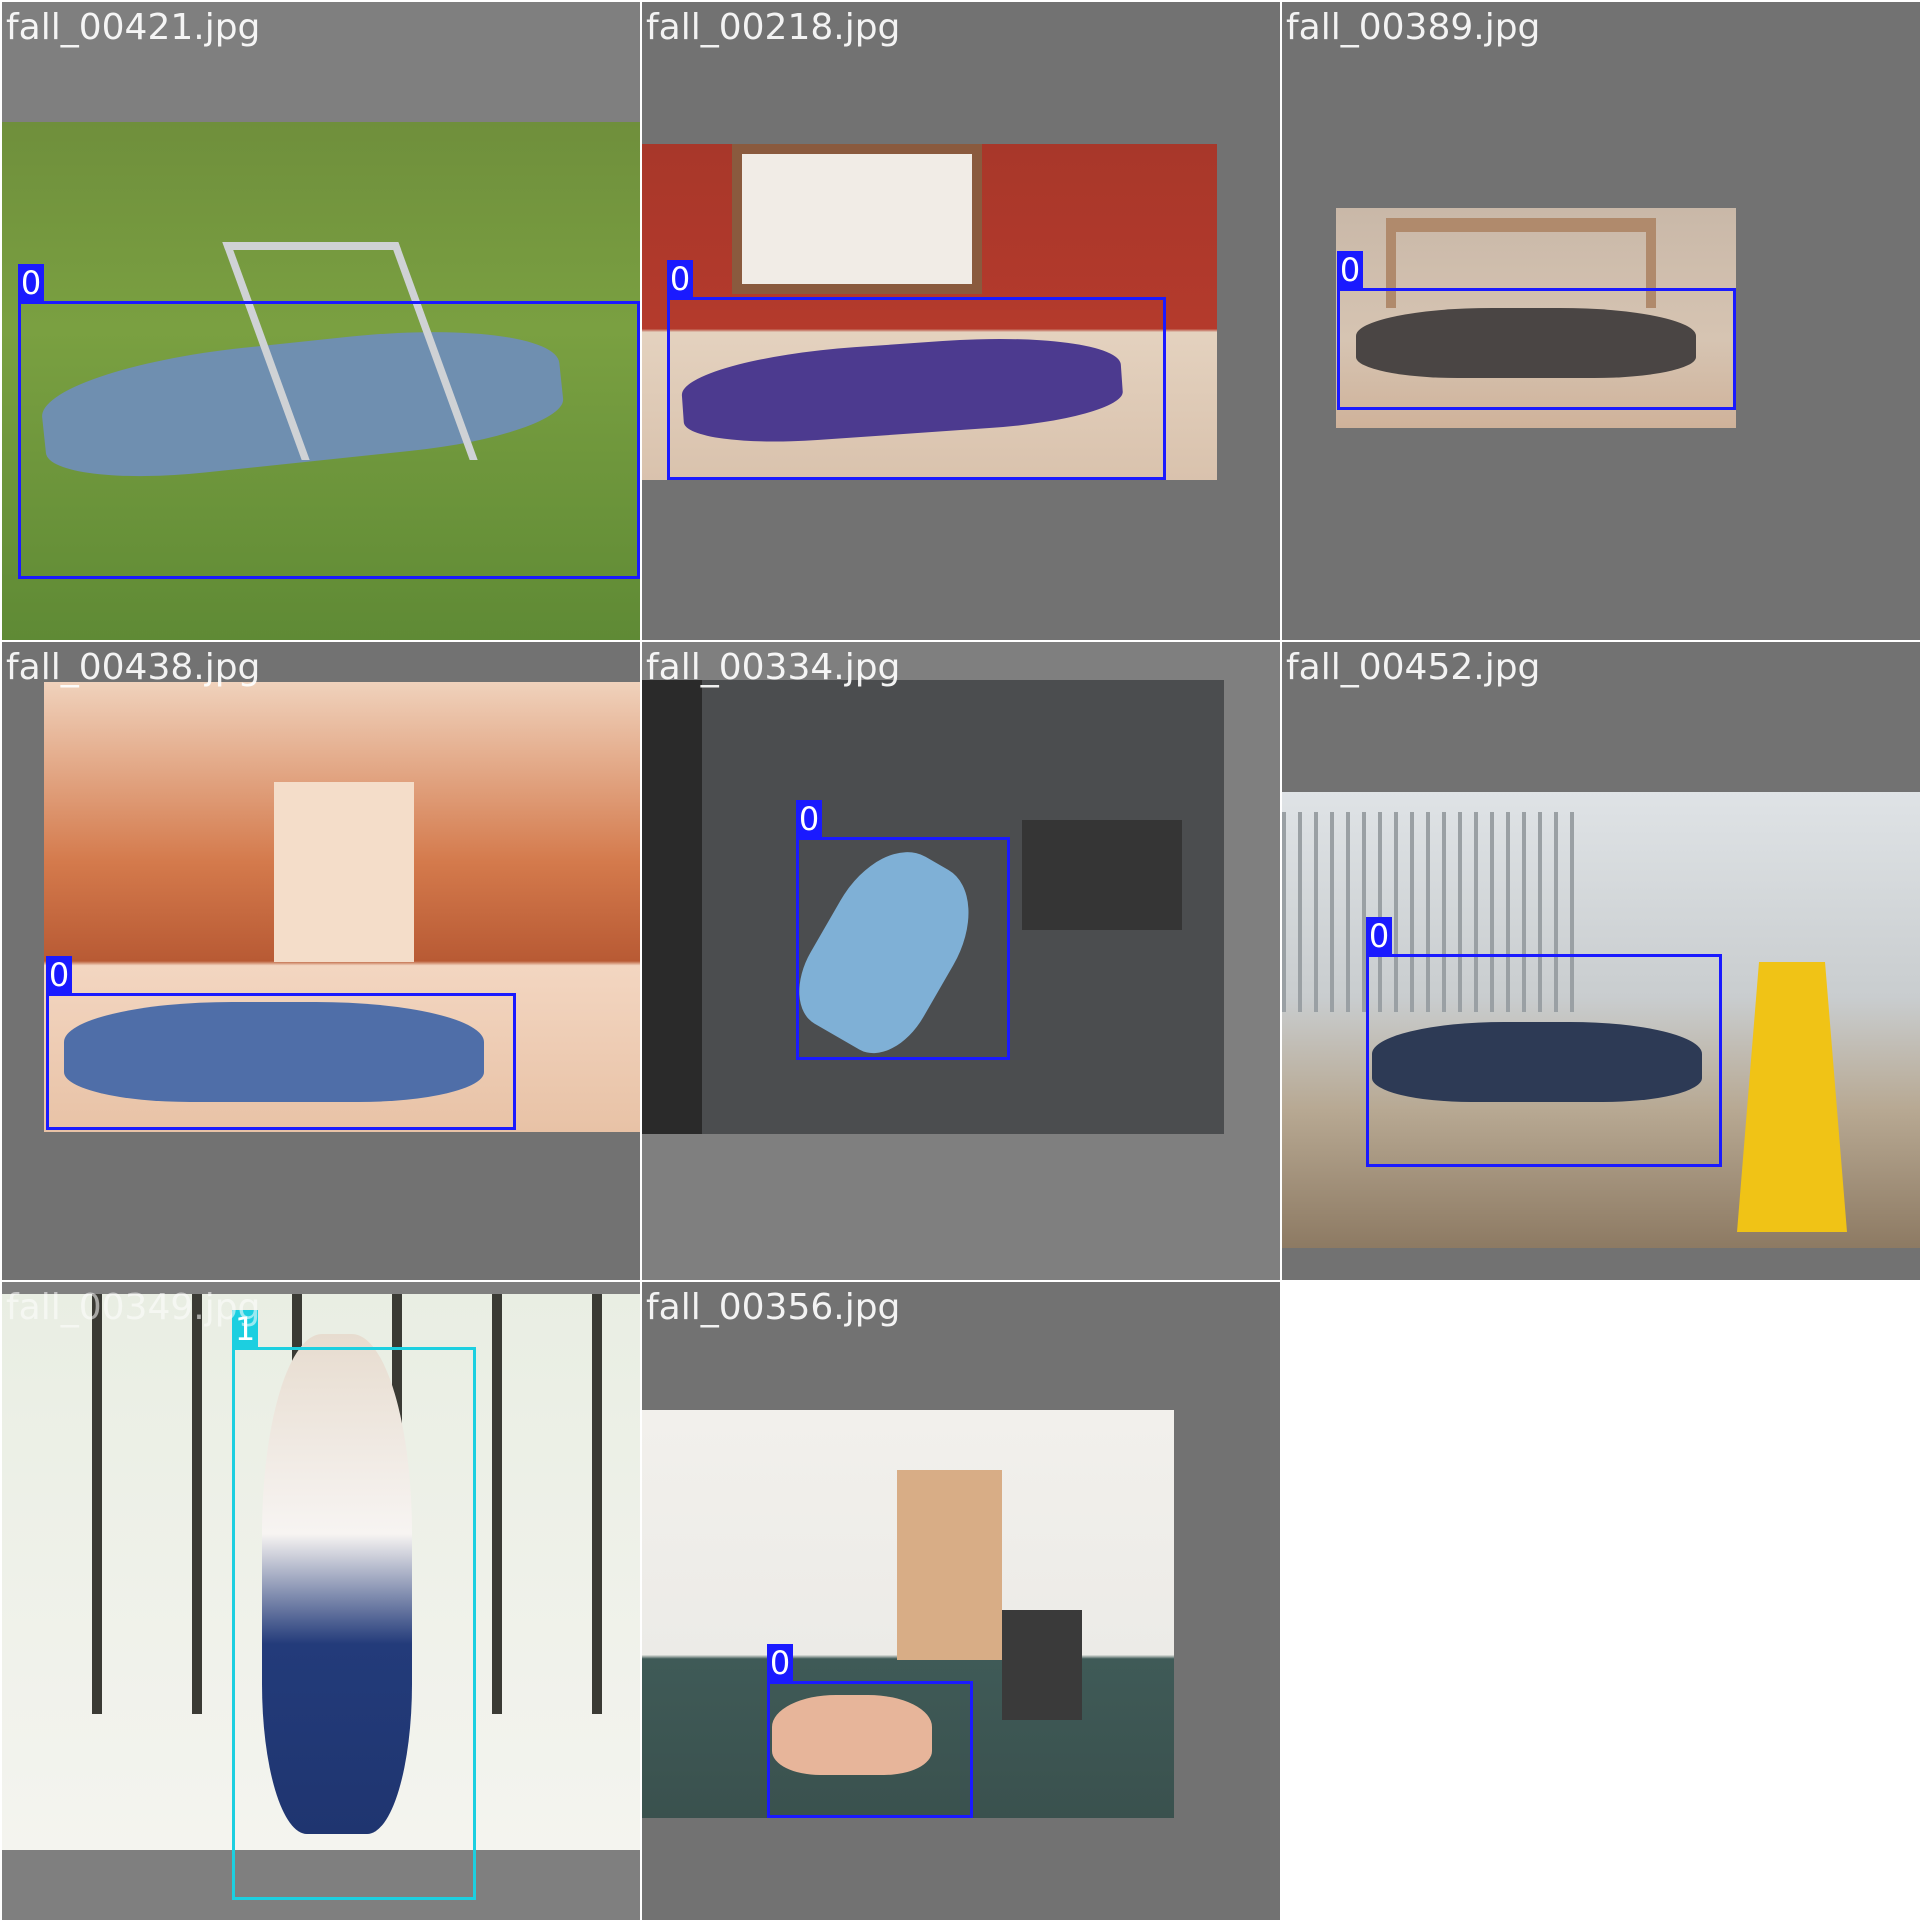 This screenshot has width=1920, height=1920. I want to click on tile-filename: fall_00218.jpg, so click(773, 27).